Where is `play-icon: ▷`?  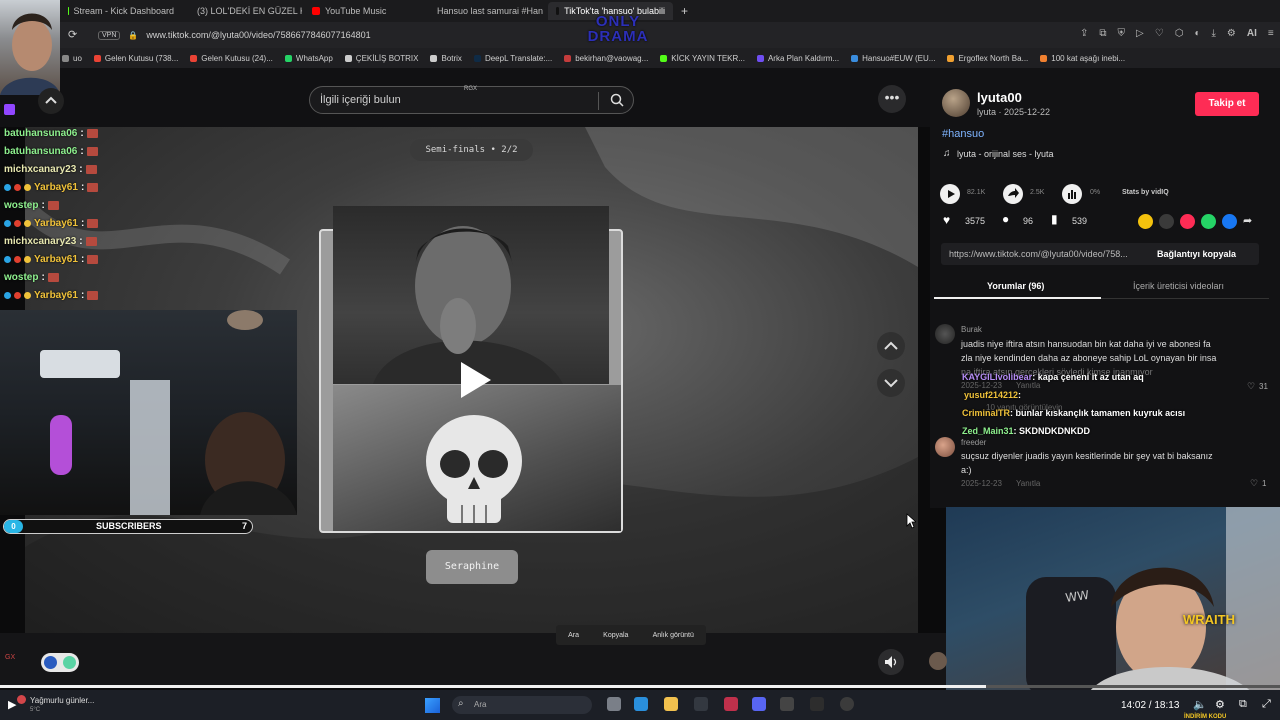
play-icon: ▷ is located at coordinates (1140, 33).